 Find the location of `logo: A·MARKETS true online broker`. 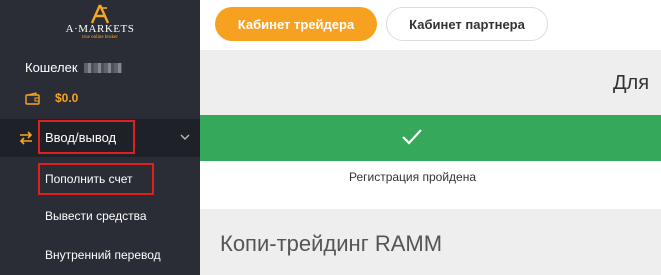

logo: A·MARKETS true online broker is located at coordinates (100, 25).